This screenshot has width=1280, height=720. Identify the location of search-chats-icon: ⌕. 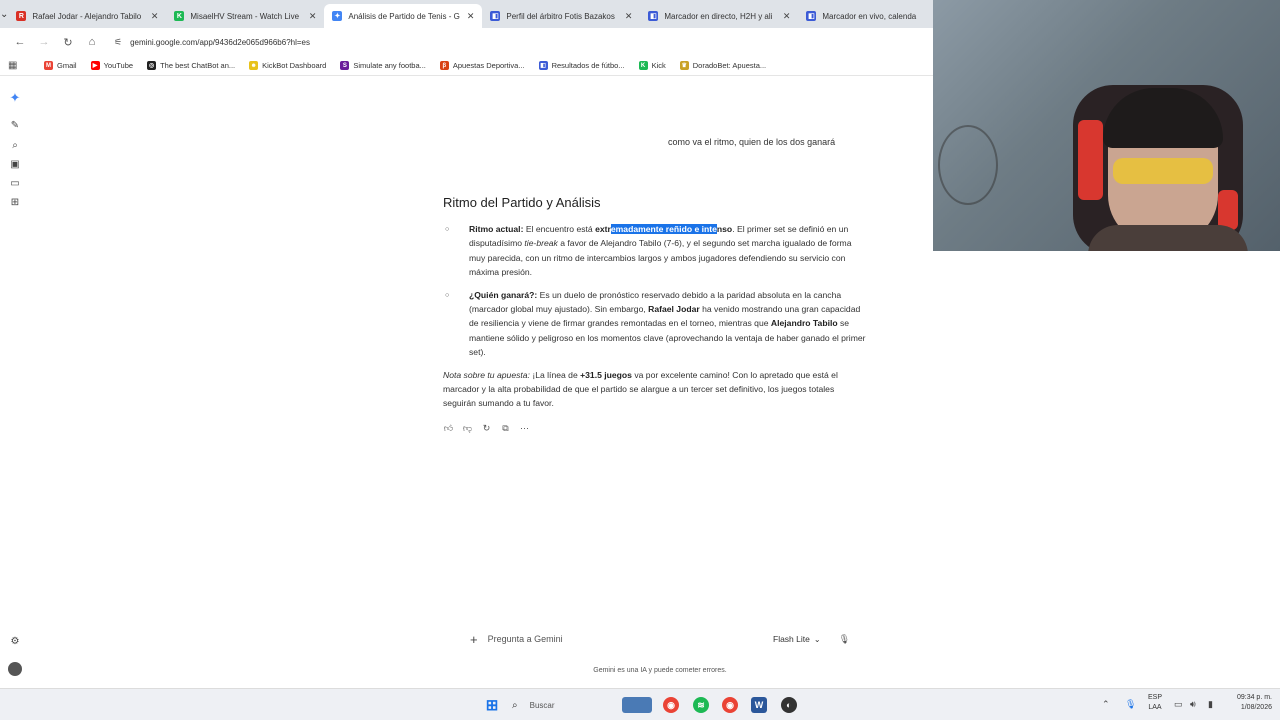
(15, 145).